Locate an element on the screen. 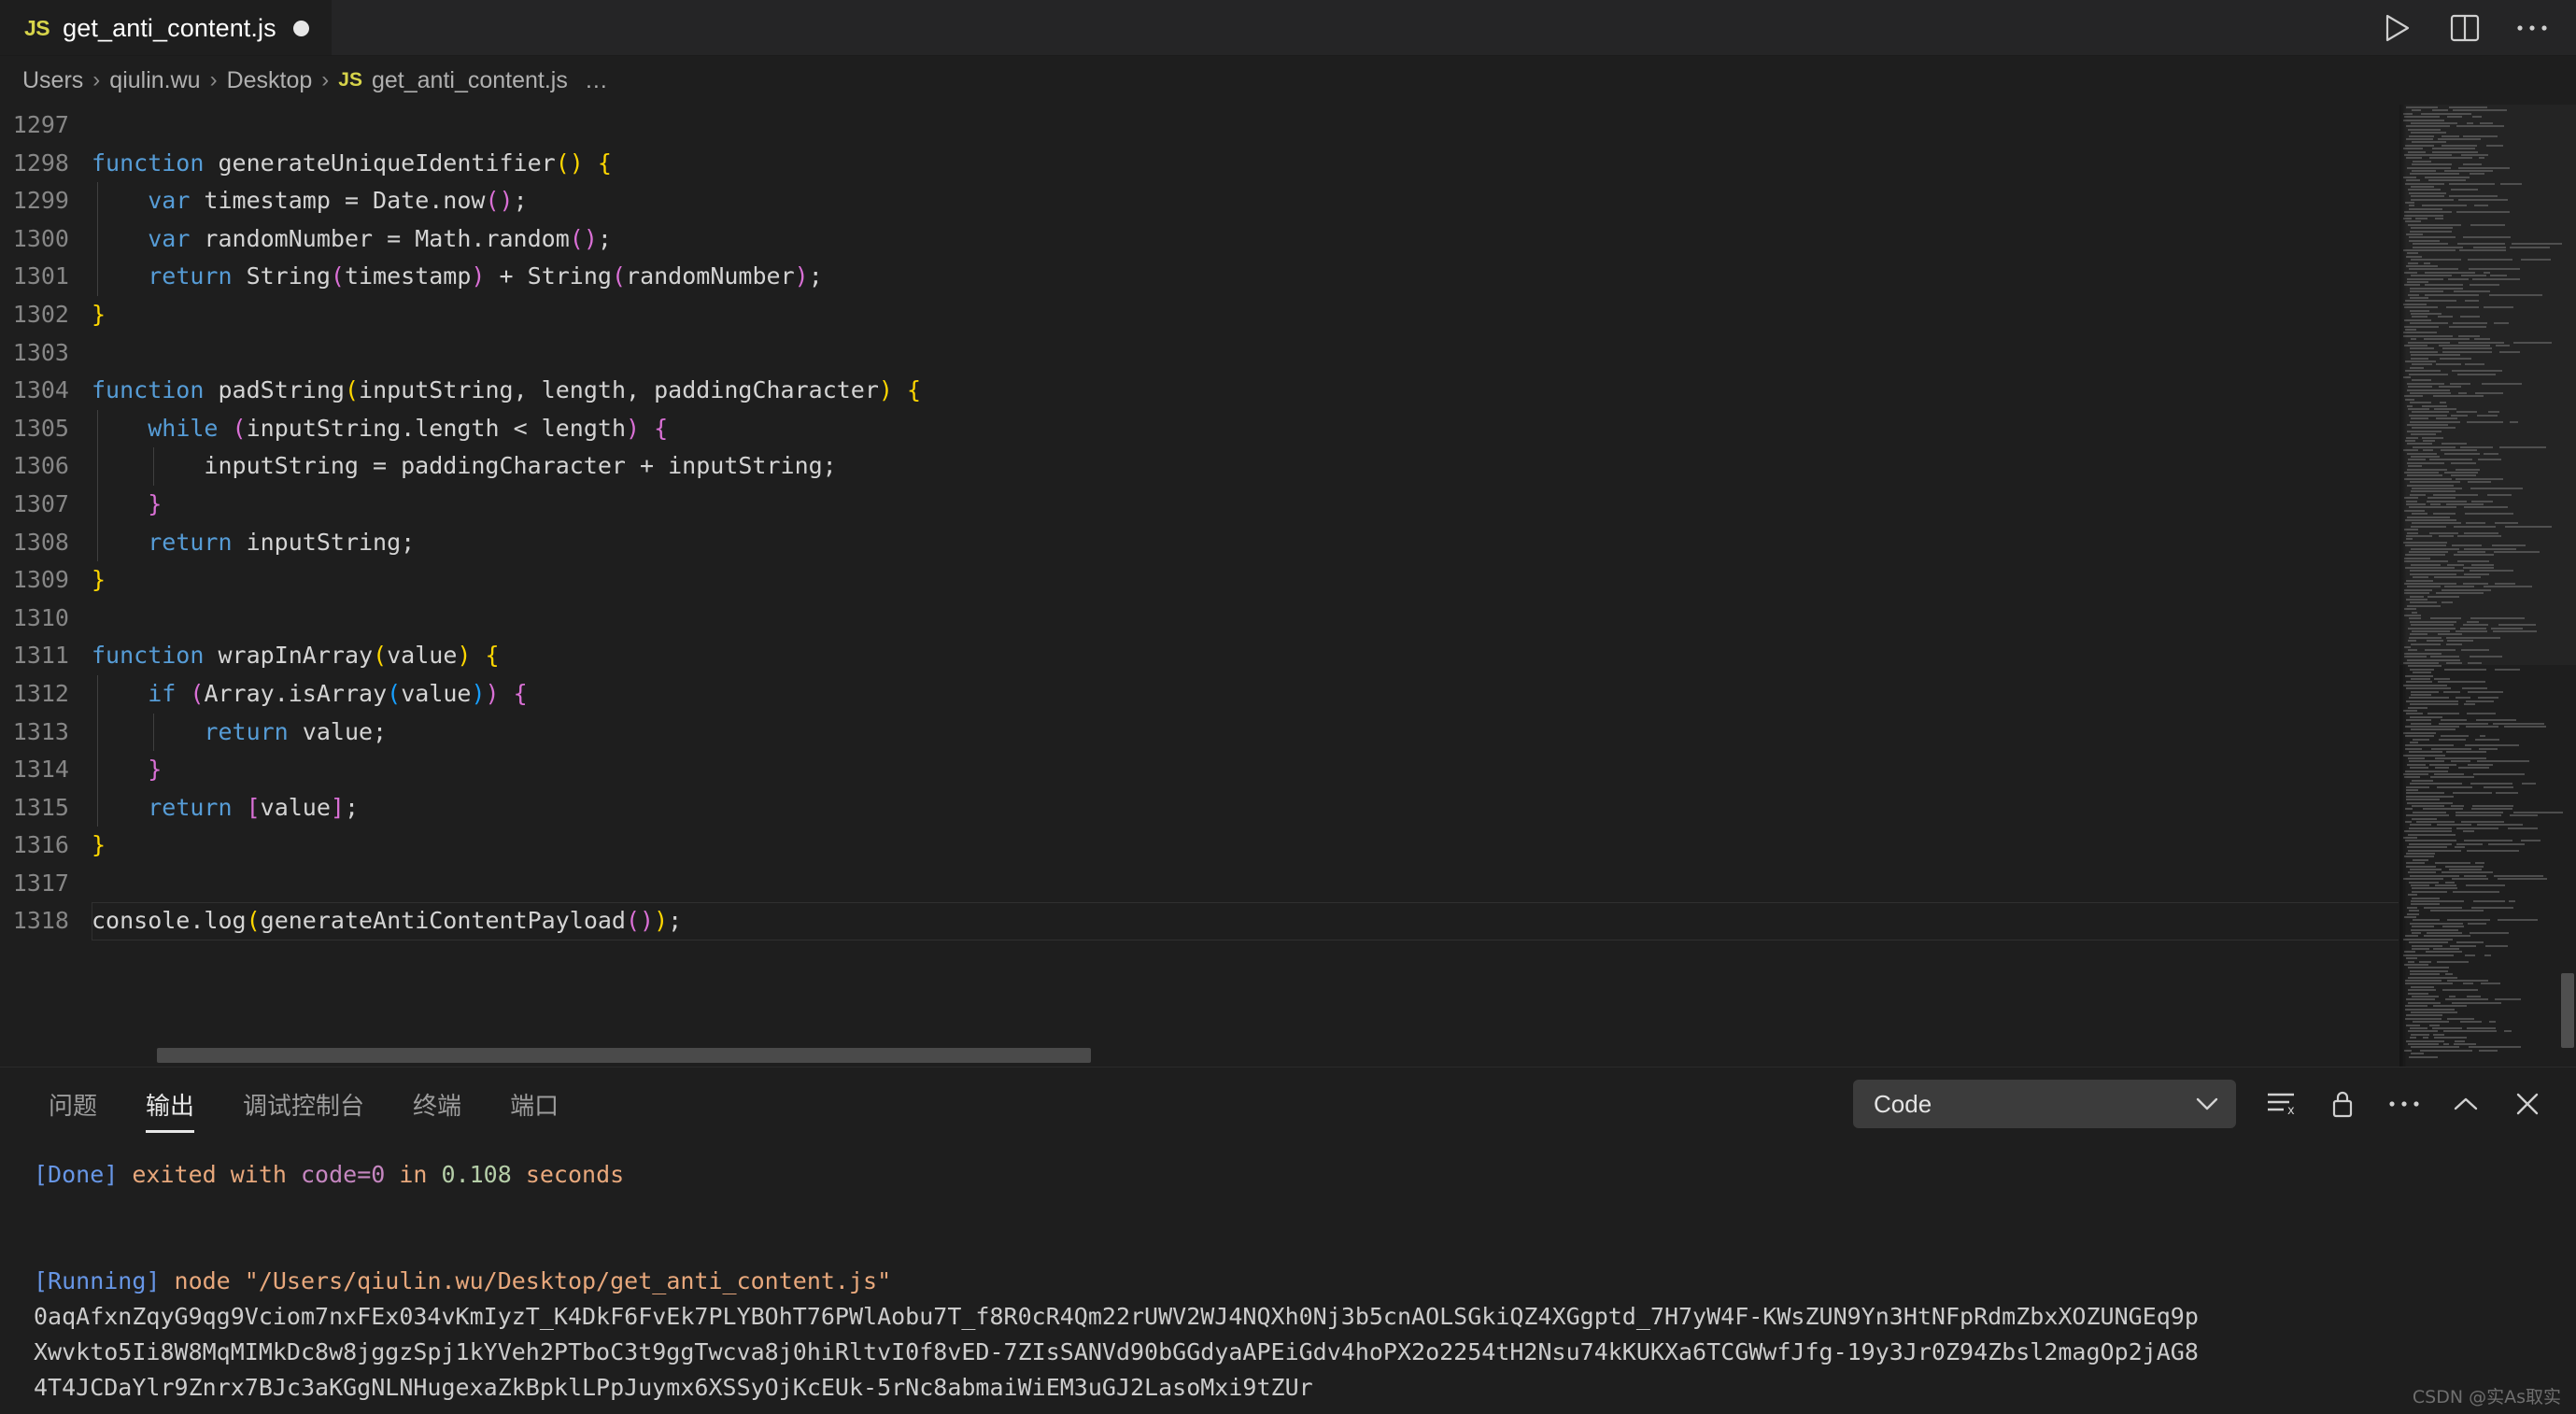 This screenshot has height=1414, width=2576. line-number: 1307 is located at coordinates (40, 503).